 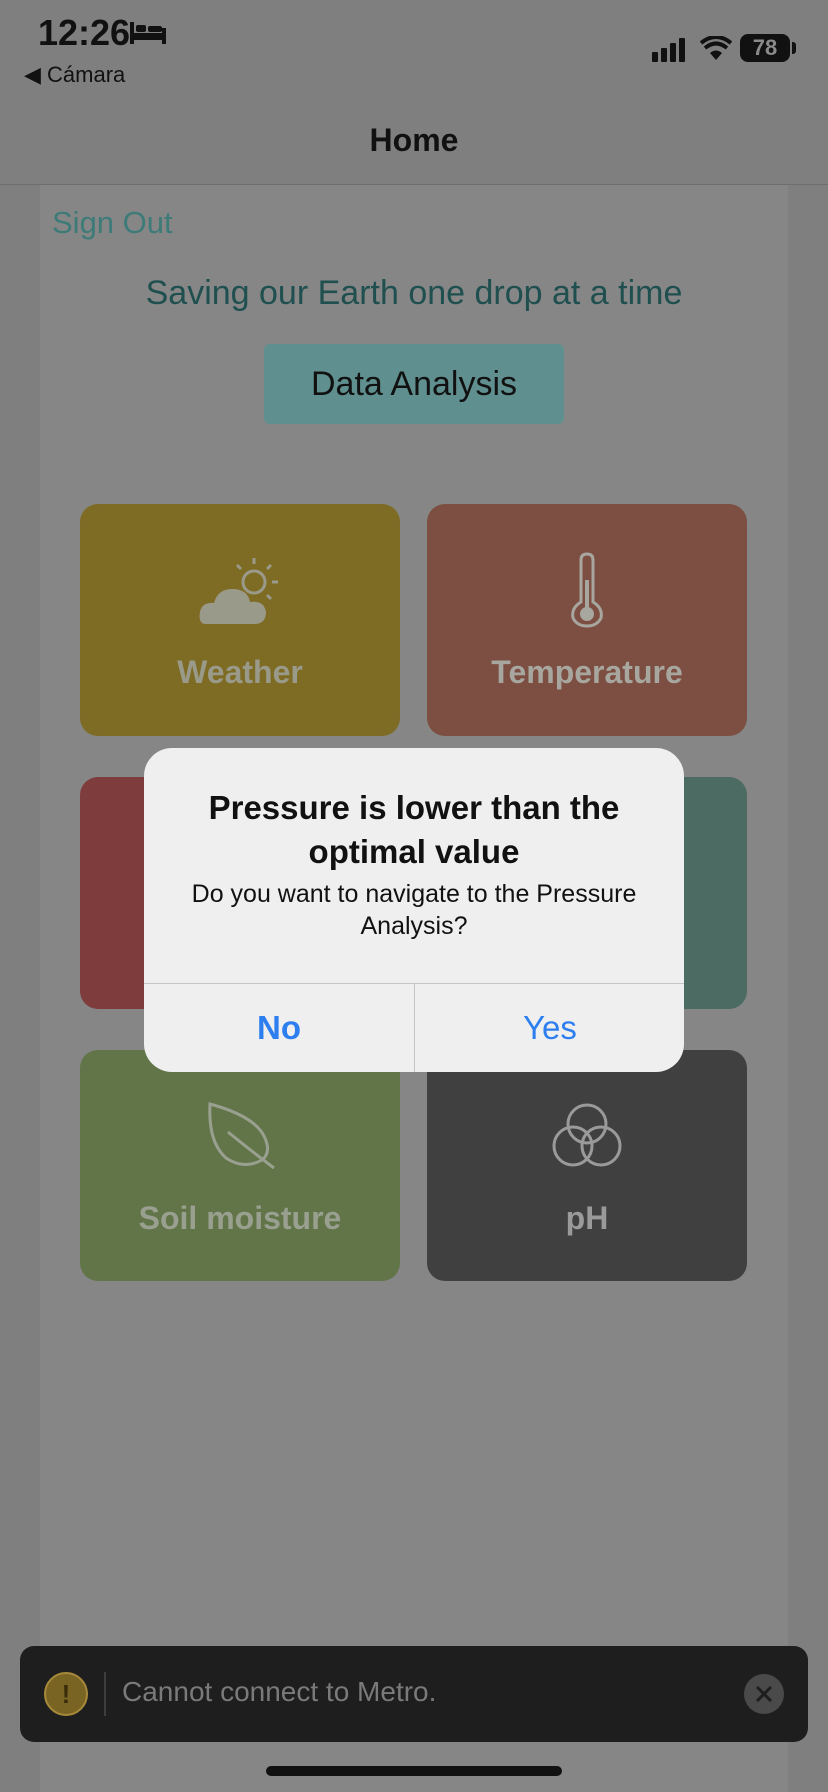 I want to click on tile-label: Weather, so click(x=240, y=672).